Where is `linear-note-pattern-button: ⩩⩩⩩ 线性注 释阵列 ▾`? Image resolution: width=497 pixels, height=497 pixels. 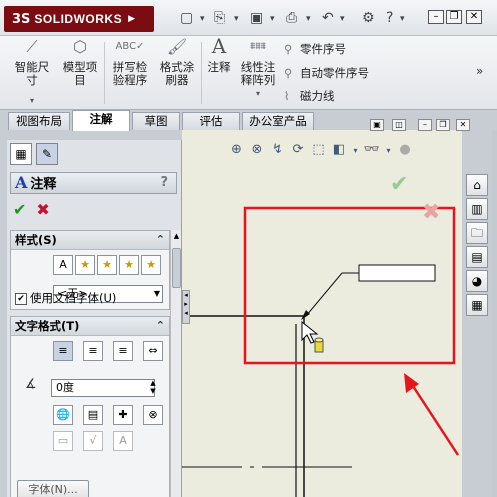 linear-note-pattern-button: ⩩⩩⩩ 线性注 释阵列 ▾ is located at coordinates (258, 70).